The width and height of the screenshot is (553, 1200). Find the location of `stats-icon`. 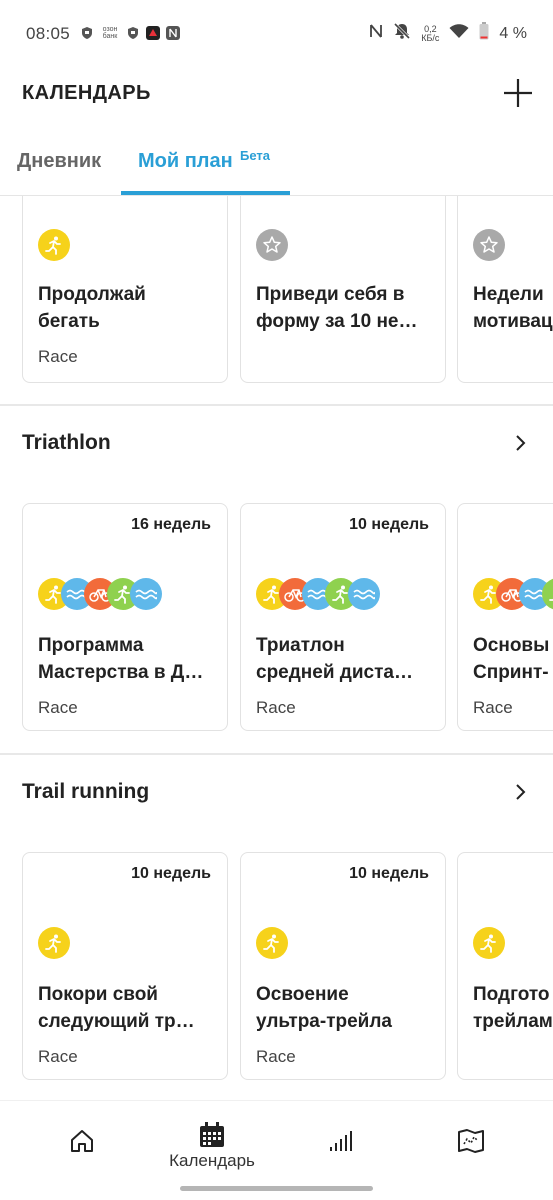

stats-icon is located at coordinates (341, 1141).